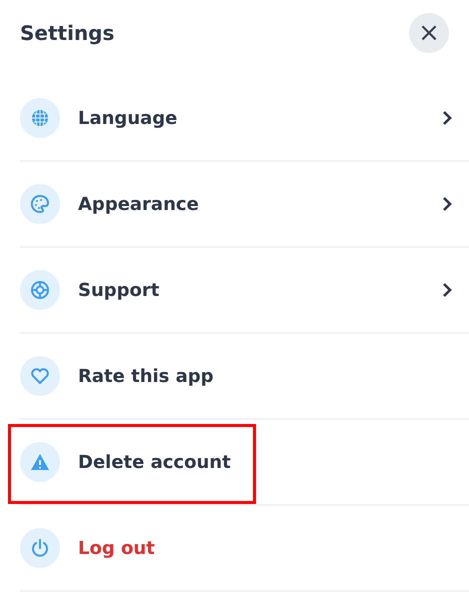 This screenshot has width=469, height=611. Describe the element at coordinates (40, 290) in the screenshot. I see `lifebuoy-icon` at that location.